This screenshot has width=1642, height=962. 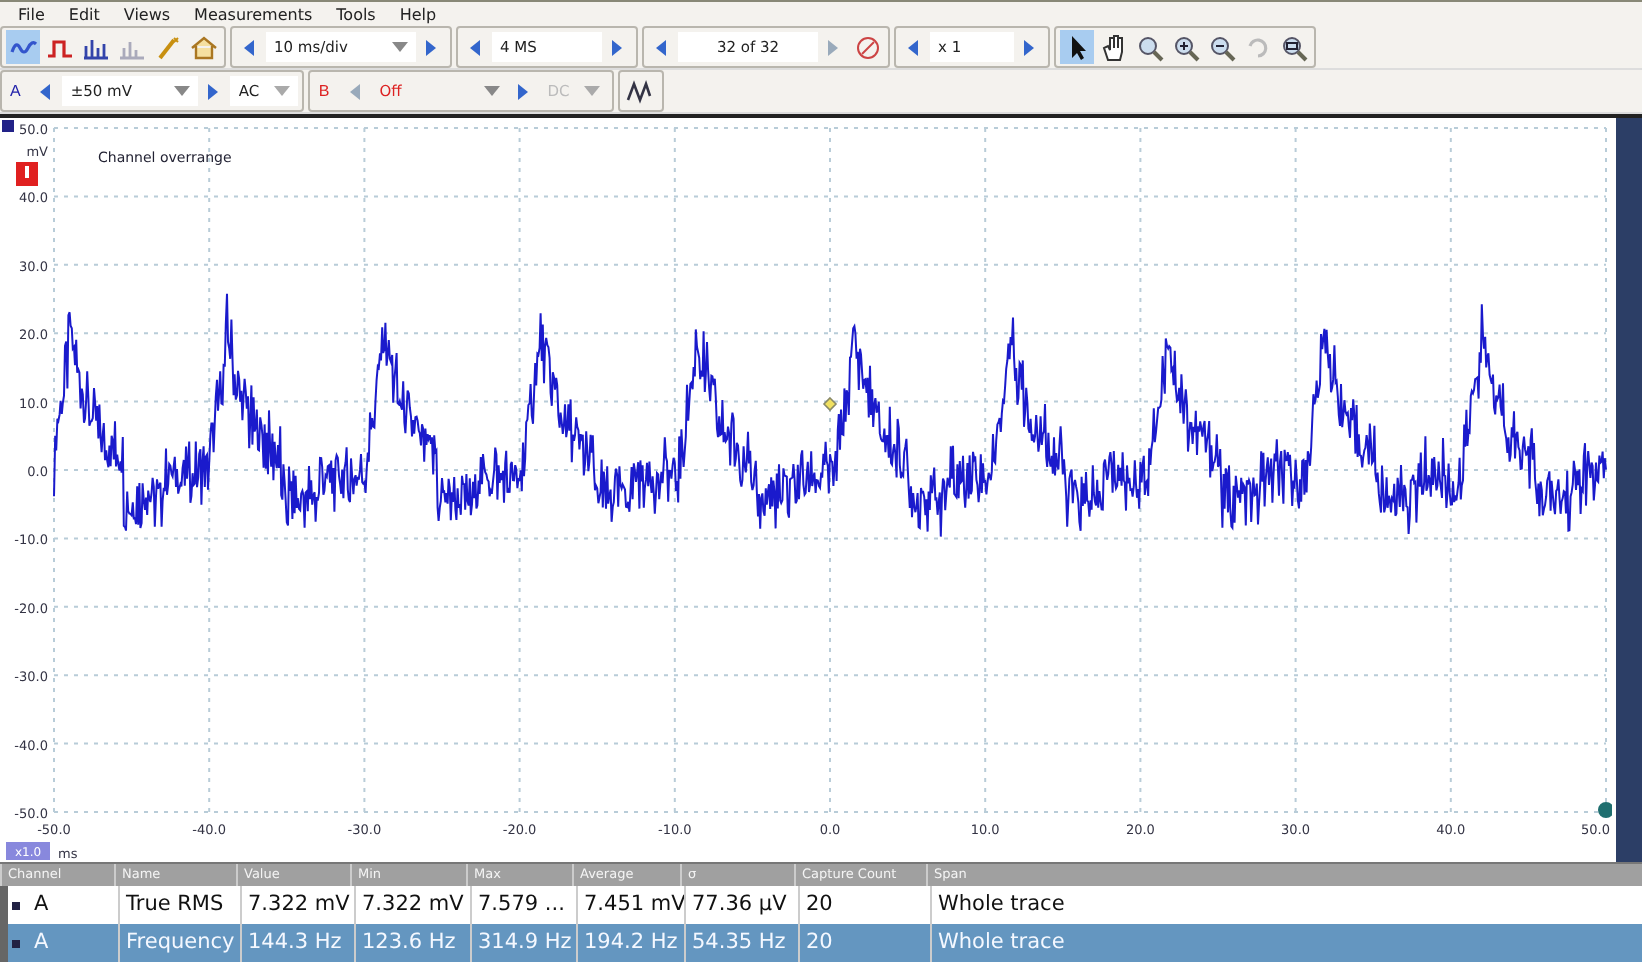 I want to click on table-cell: 144.3 Hz, so click(x=297, y=943).